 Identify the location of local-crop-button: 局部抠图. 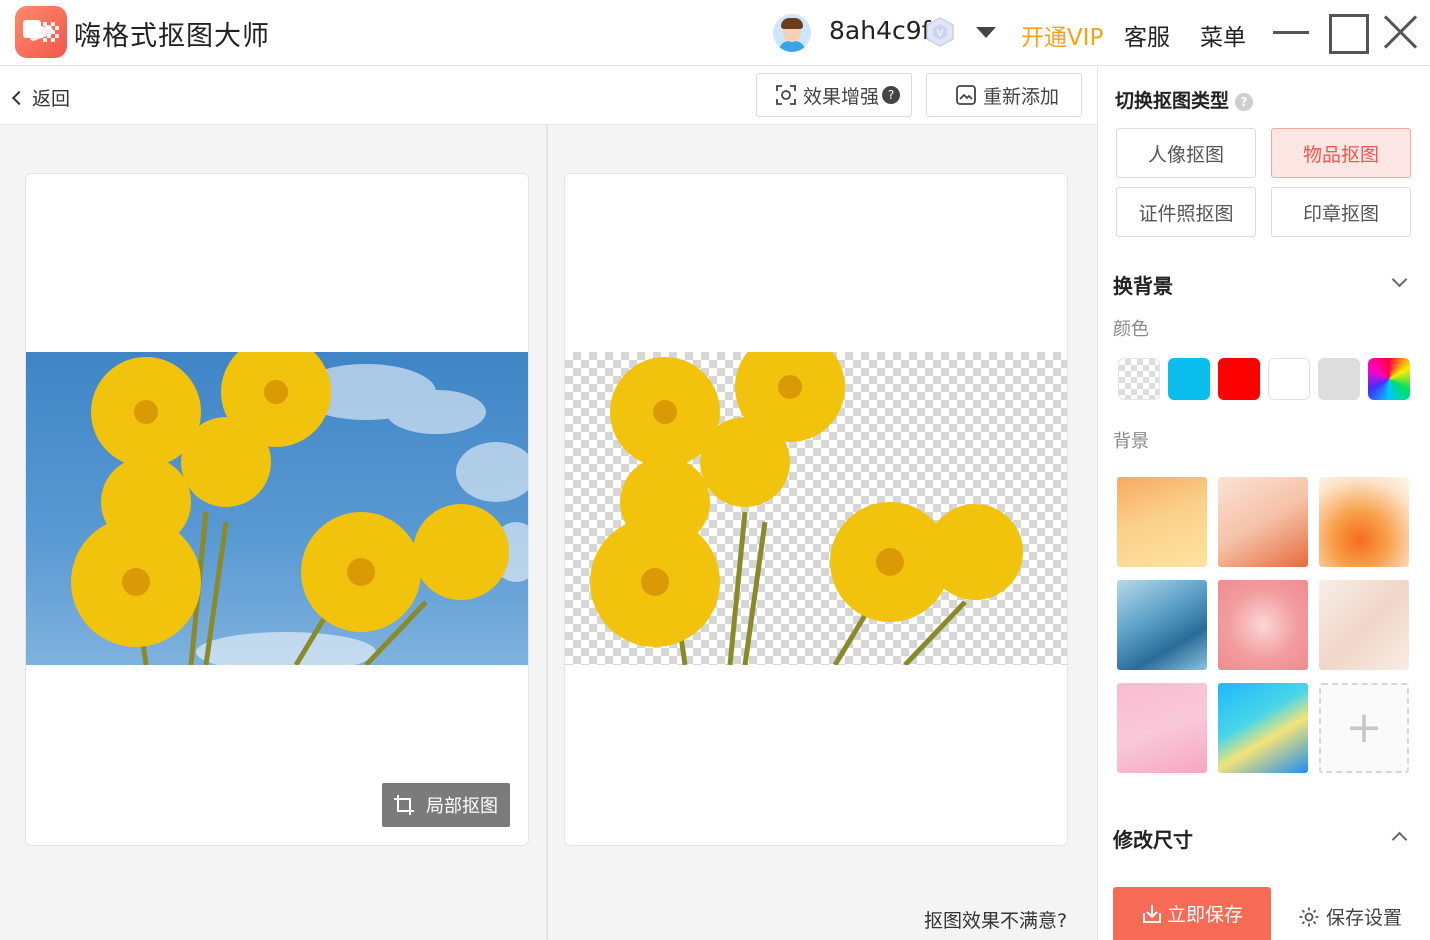
(446, 805).